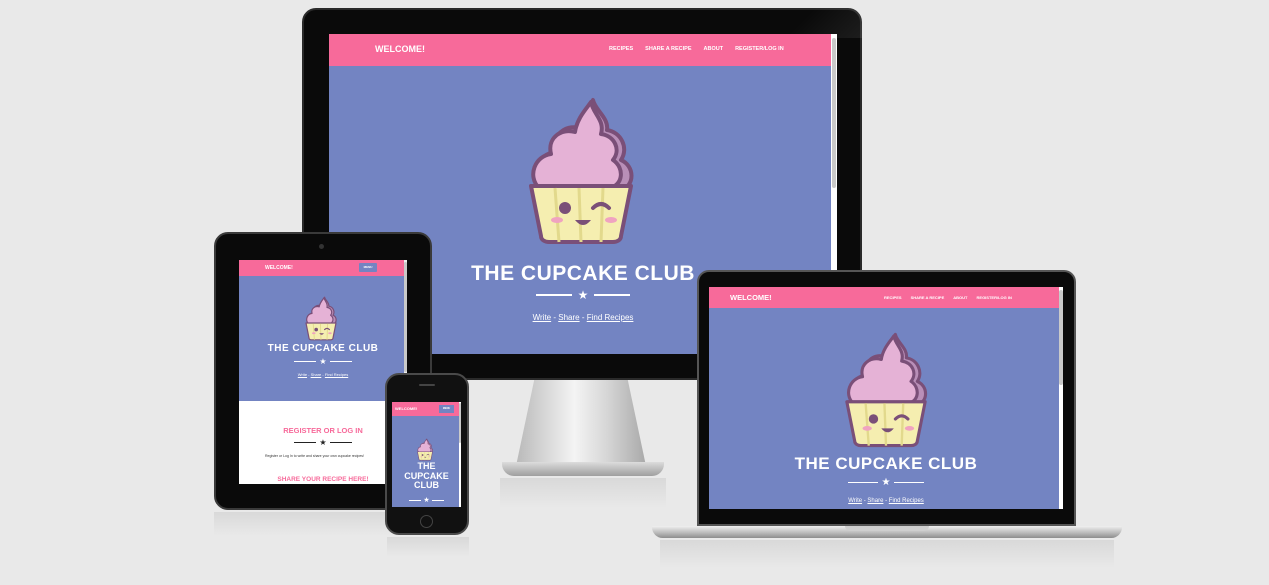  Describe the element at coordinates (446, 409) in the screenshot. I see `phone-menu-button: MENU` at that location.